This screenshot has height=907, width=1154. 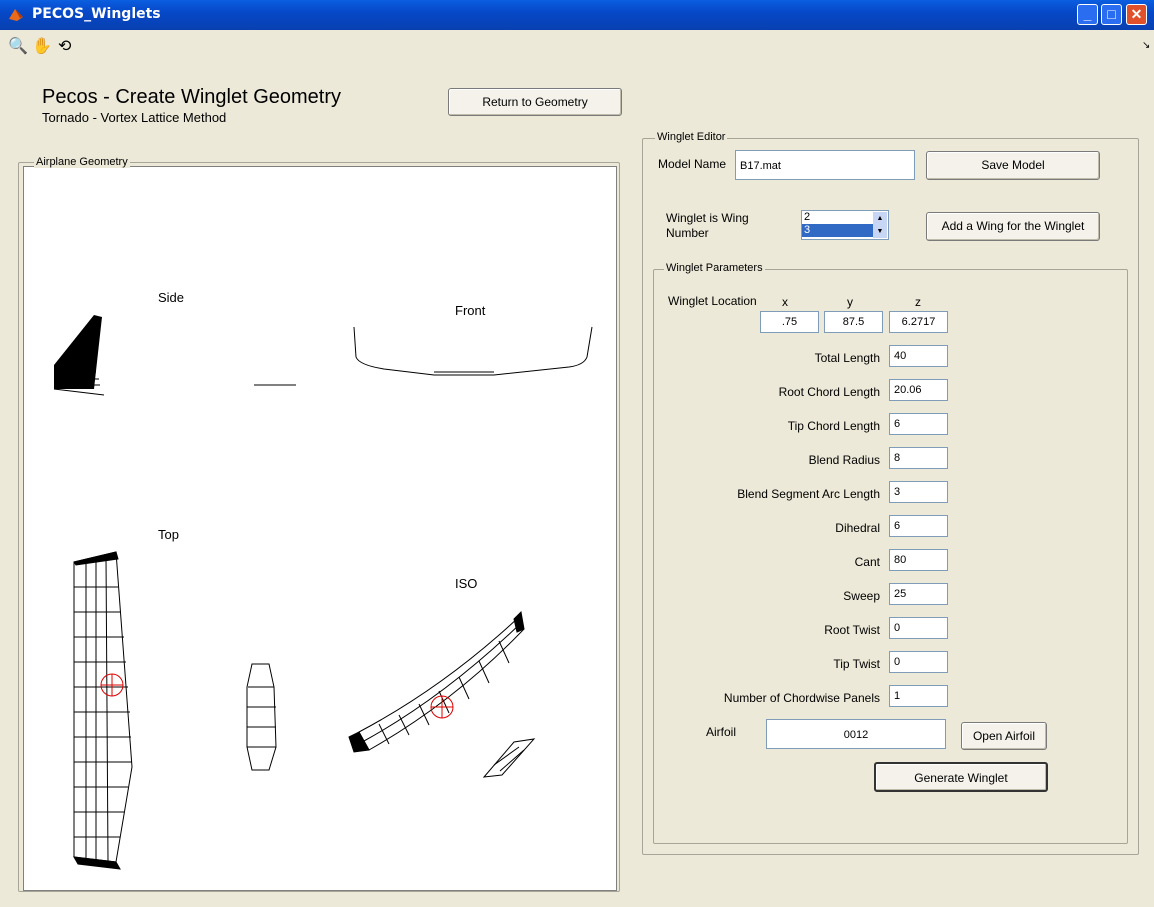 I want to click on wing-number-listbox: 2 3 ▲ ▼, so click(x=845, y=225).